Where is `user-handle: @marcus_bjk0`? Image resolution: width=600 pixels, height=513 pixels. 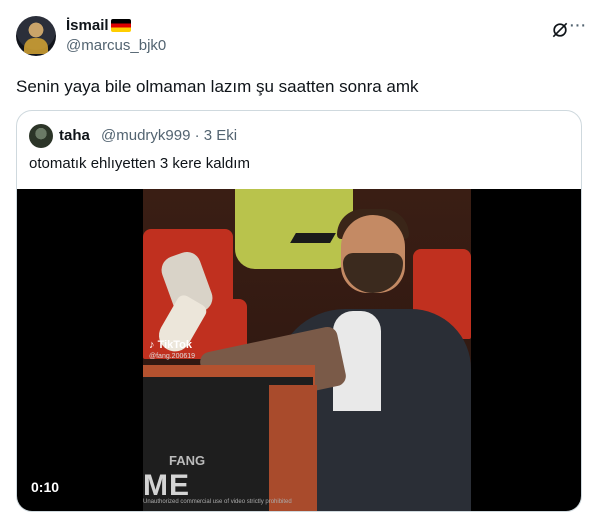 user-handle: @marcus_bjk0 is located at coordinates (116, 45).